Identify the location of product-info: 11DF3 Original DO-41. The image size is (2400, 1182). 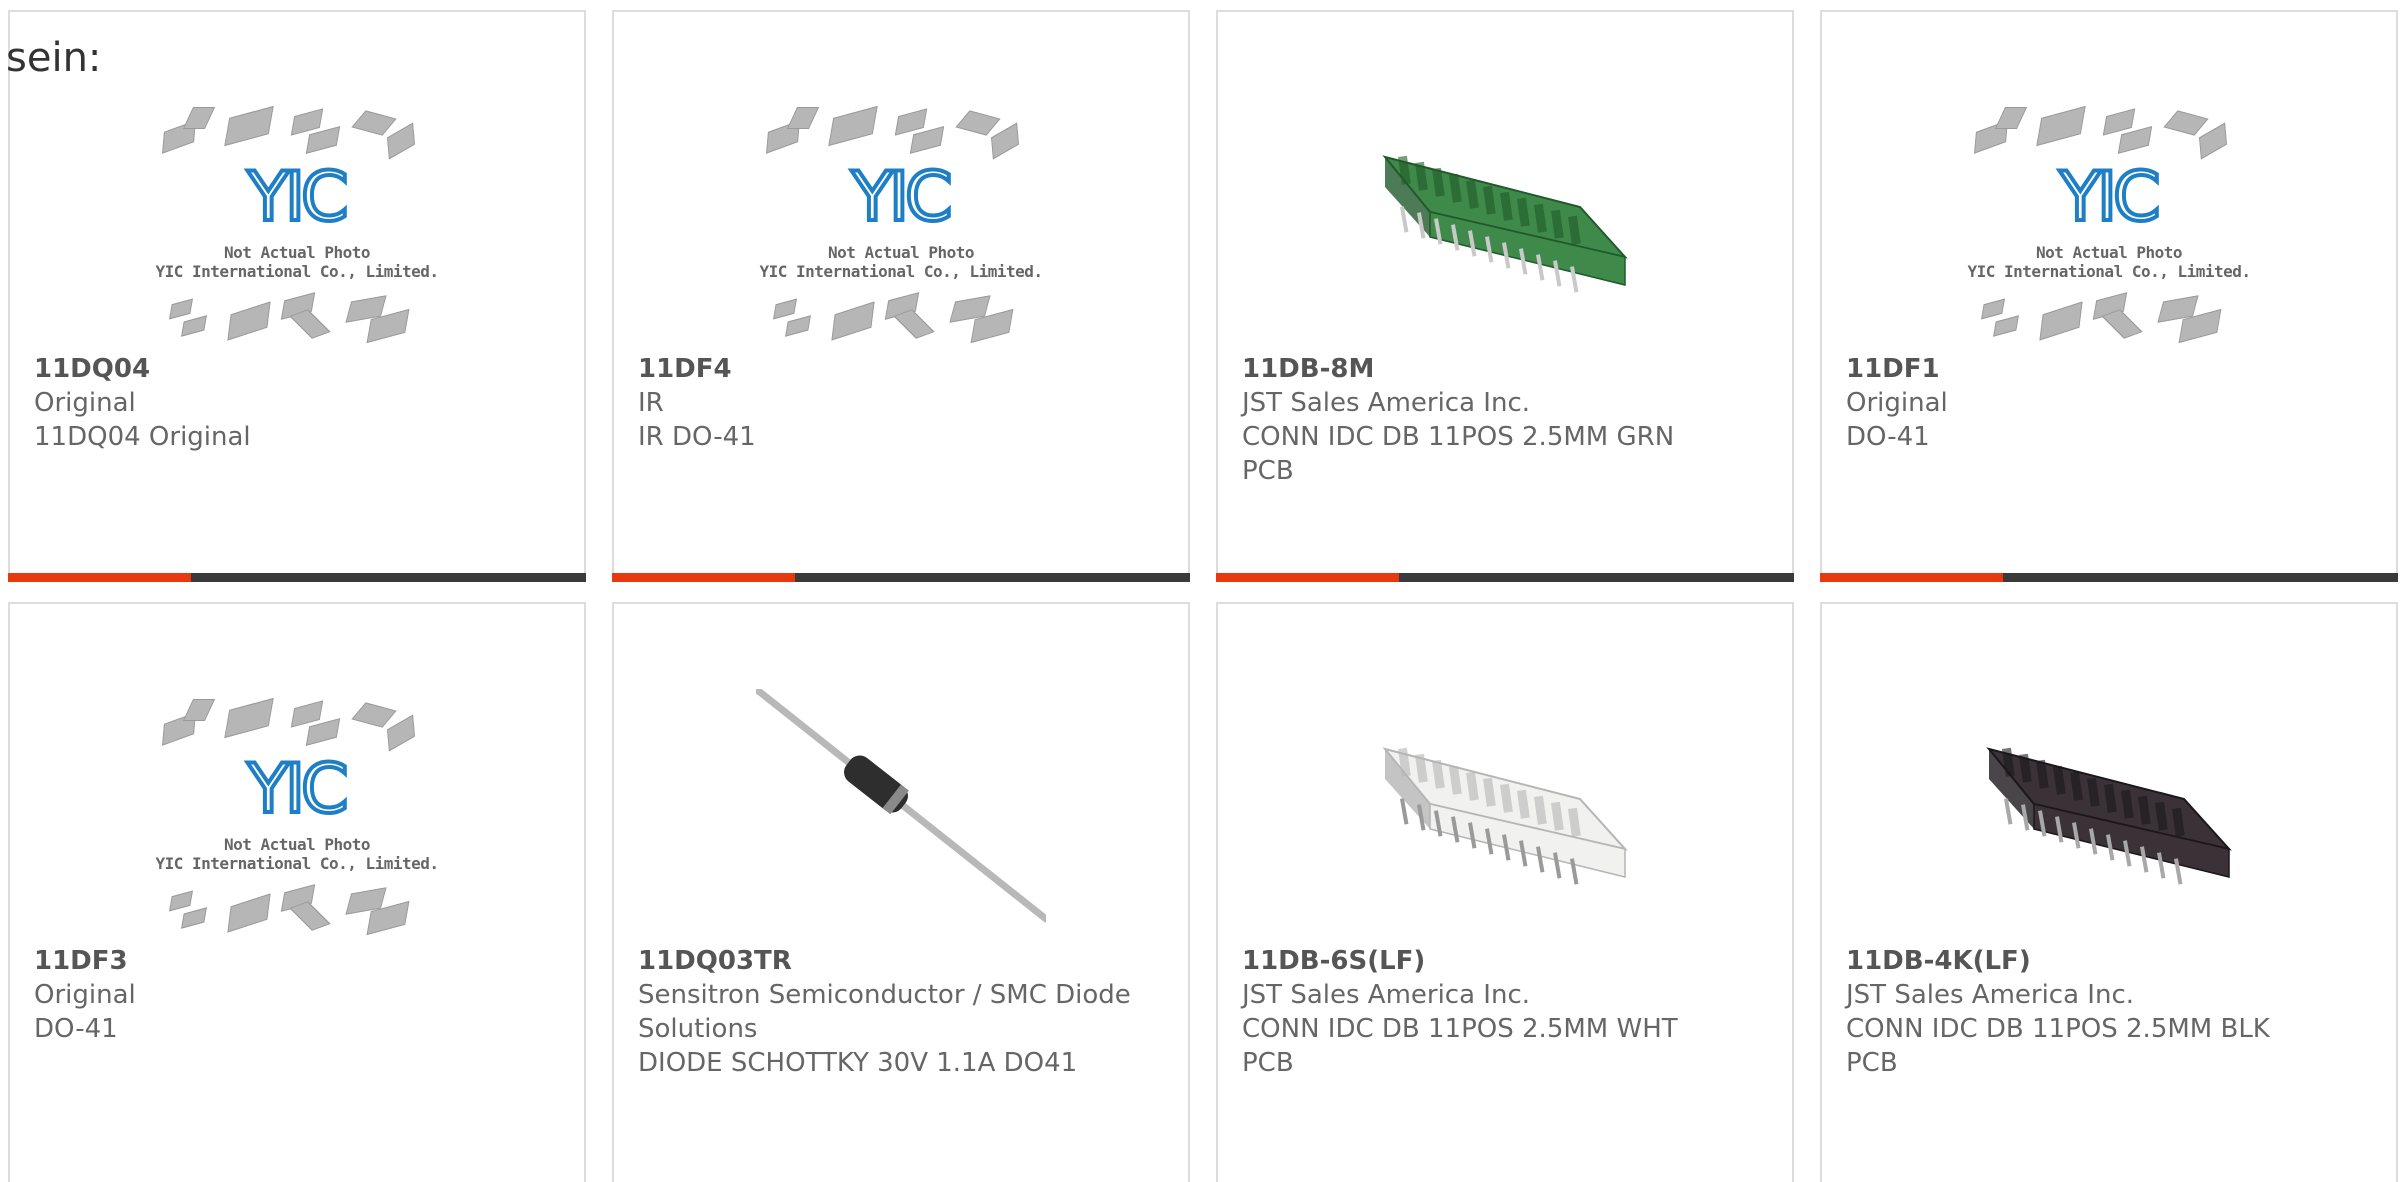
(299, 995).